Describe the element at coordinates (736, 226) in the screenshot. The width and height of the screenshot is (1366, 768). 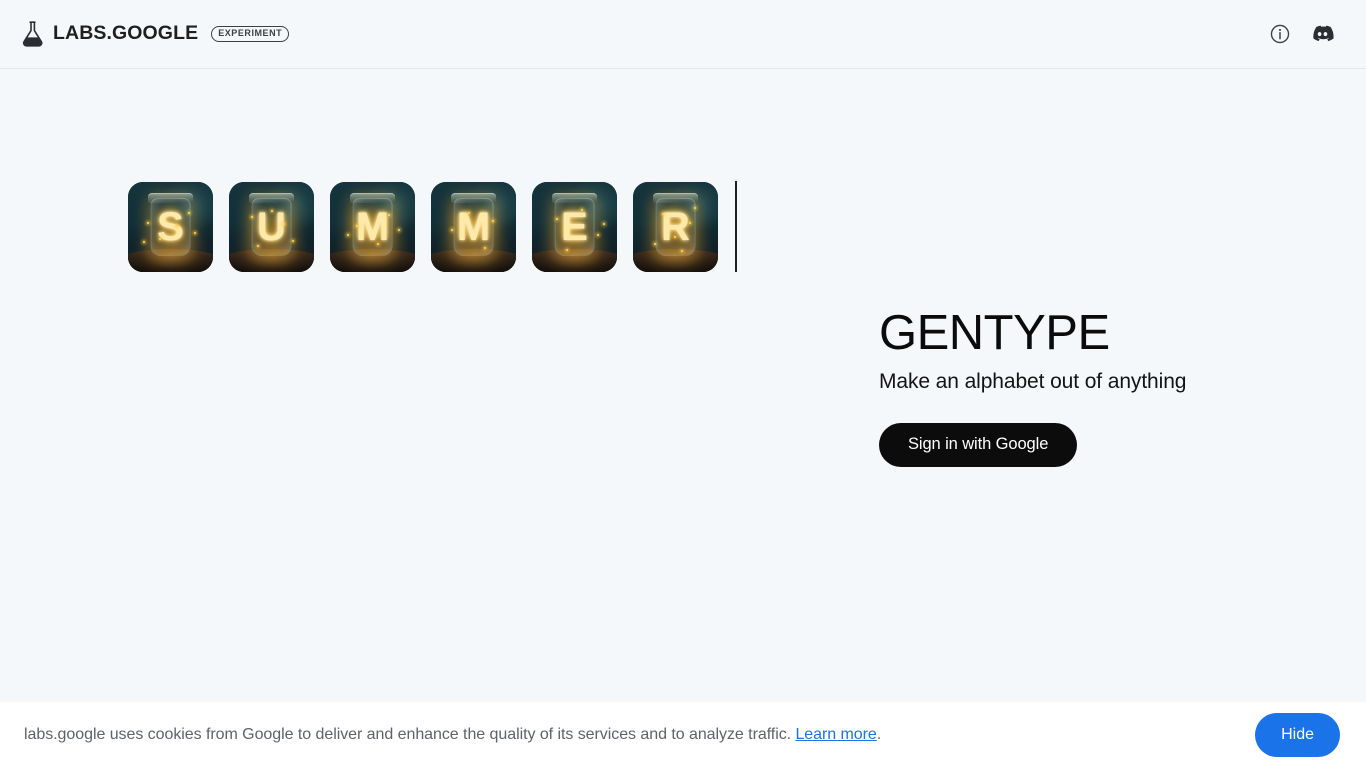
I see `text-caret` at that location.